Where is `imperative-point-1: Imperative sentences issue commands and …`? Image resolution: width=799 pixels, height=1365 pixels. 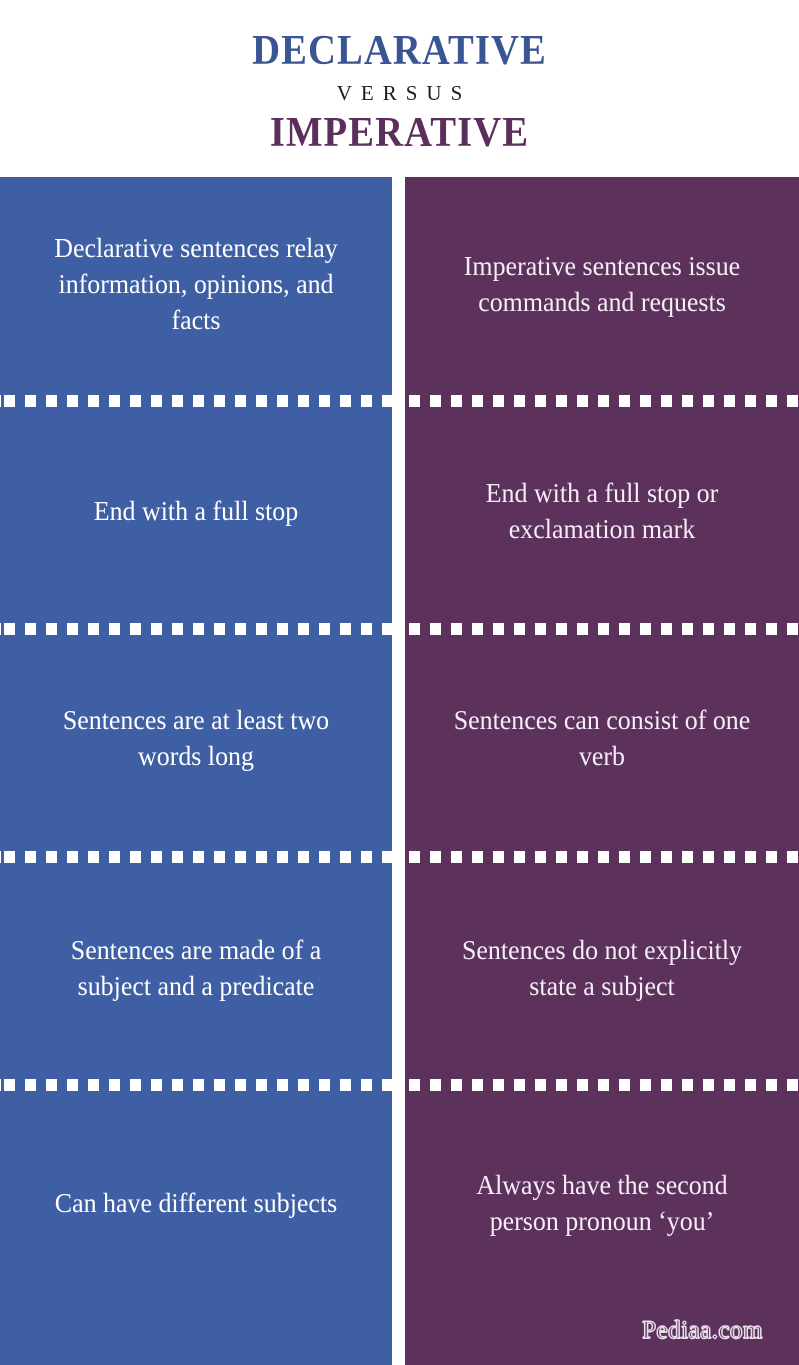 imperative-point-1: Imperative sentences issue commands and … is located at coordinates (602, 284).